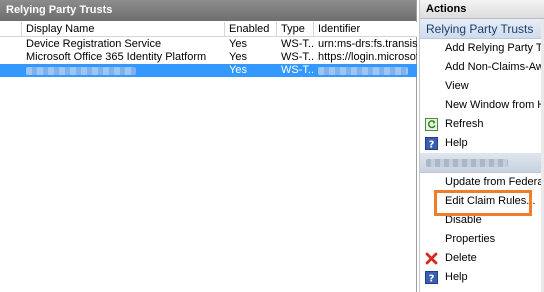 The image size is (544, 292). I want to click on row-identifier: https://login.microsoftonlin, so click(367, 57).